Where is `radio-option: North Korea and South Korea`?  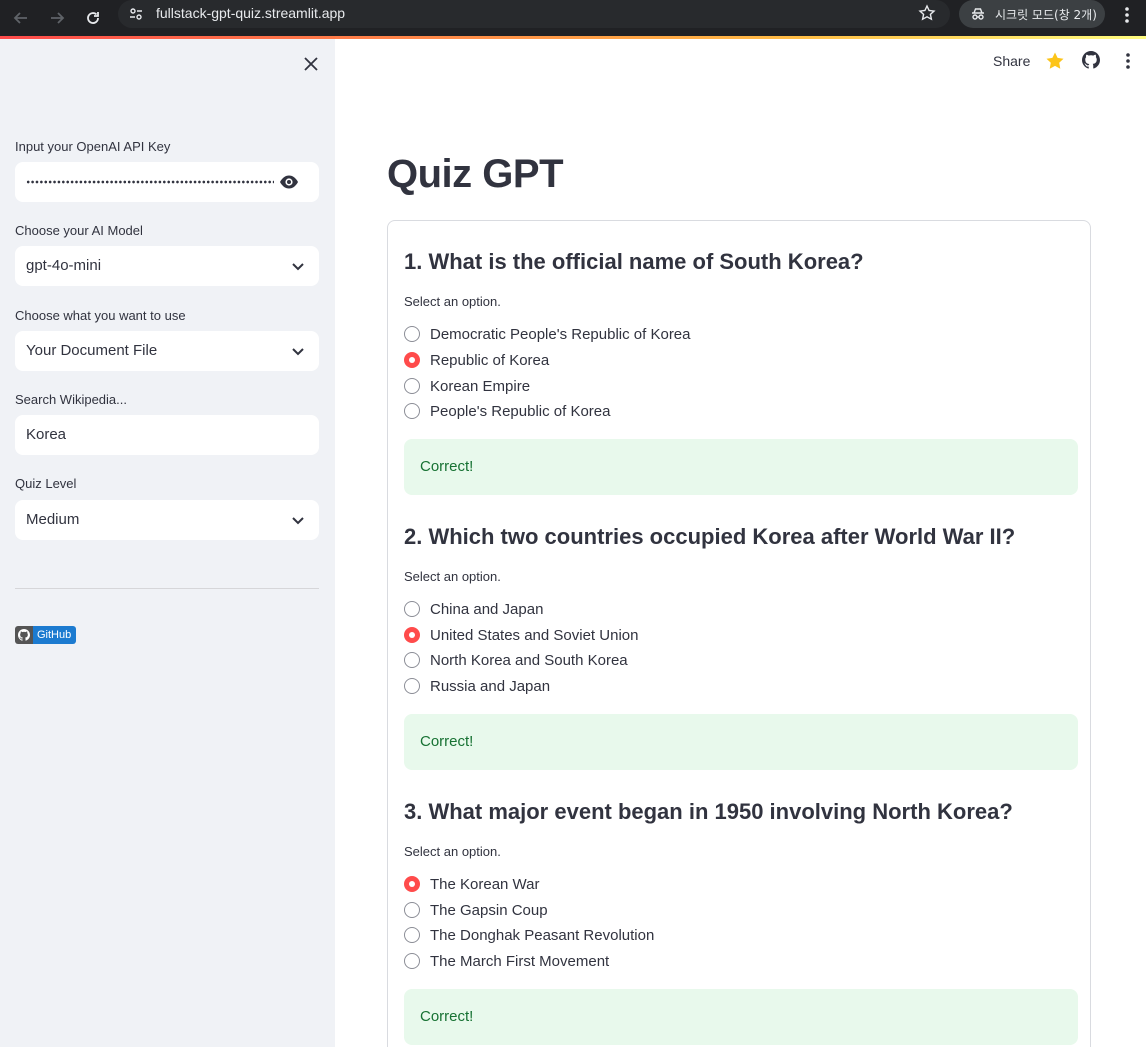
radio-option: North Korea and South Korea is located at coordinates (516, 660).